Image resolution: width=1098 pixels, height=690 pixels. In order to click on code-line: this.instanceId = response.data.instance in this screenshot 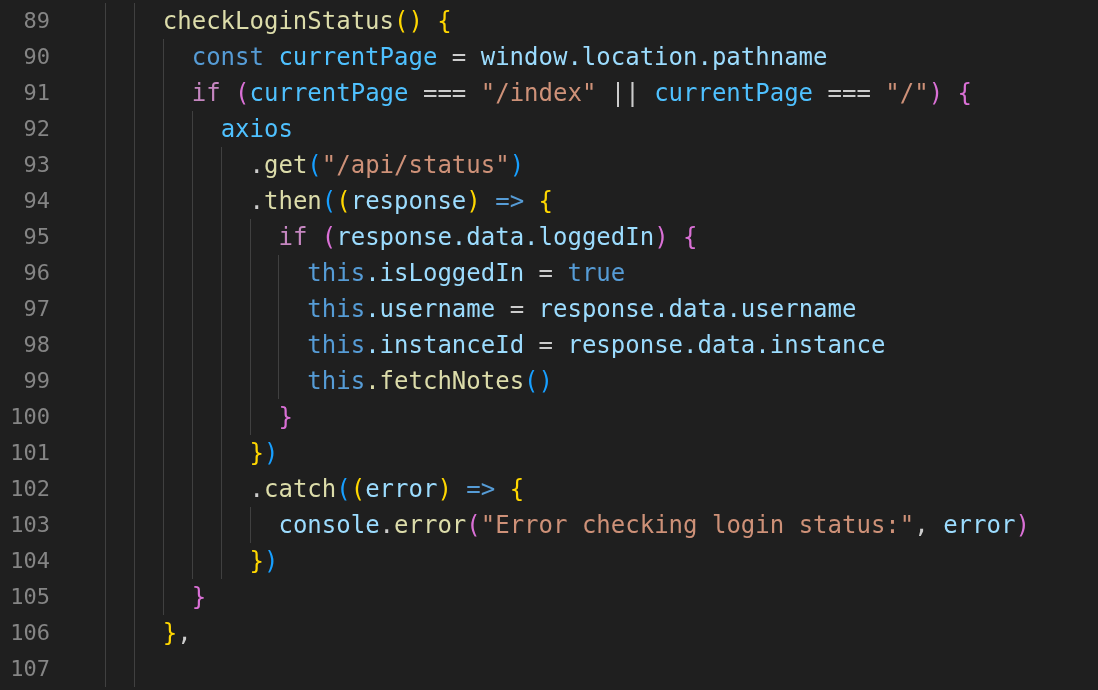, I will do `click(495, 345)`.